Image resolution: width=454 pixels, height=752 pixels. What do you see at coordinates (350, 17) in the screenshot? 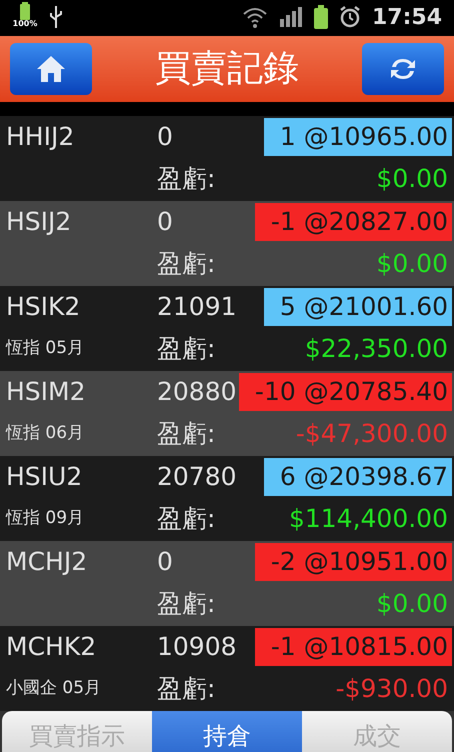
I see `alarm-icon` at bounding box center [350, 17].